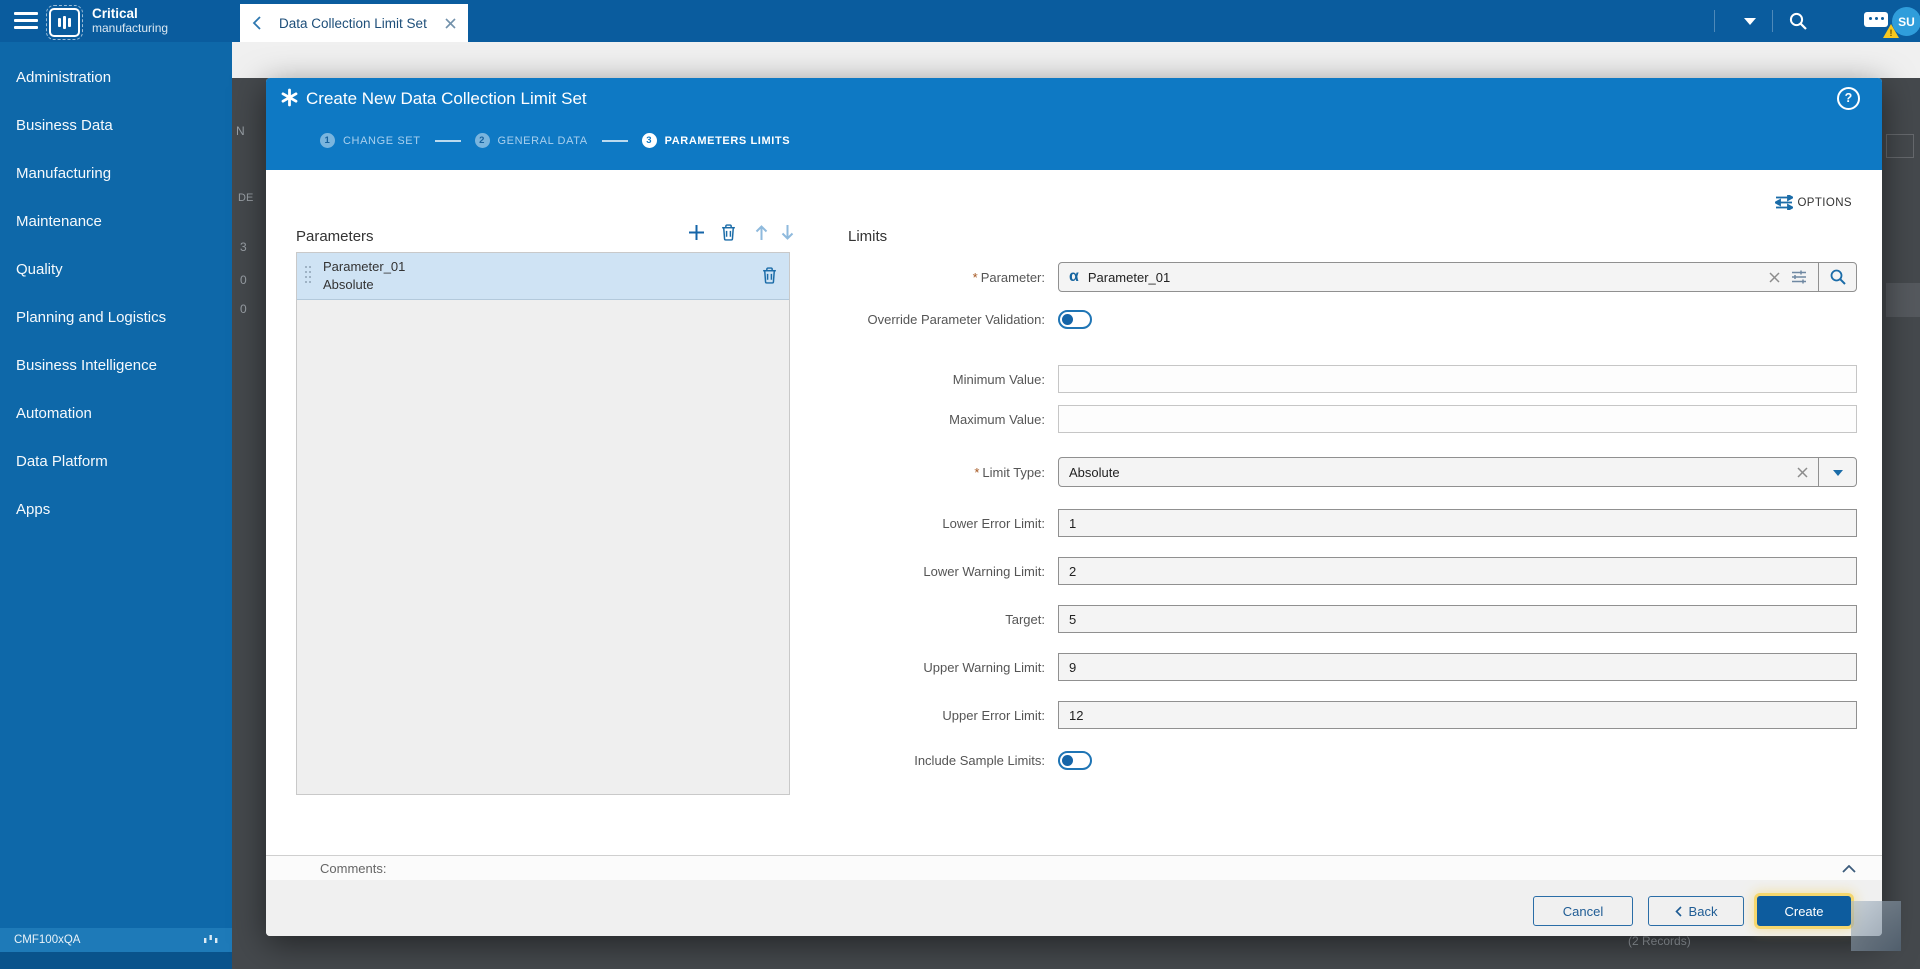  Describe the element at coordinates (1876, 926) in the screenshot. I see `cursor-highlight-artifact` at that location.